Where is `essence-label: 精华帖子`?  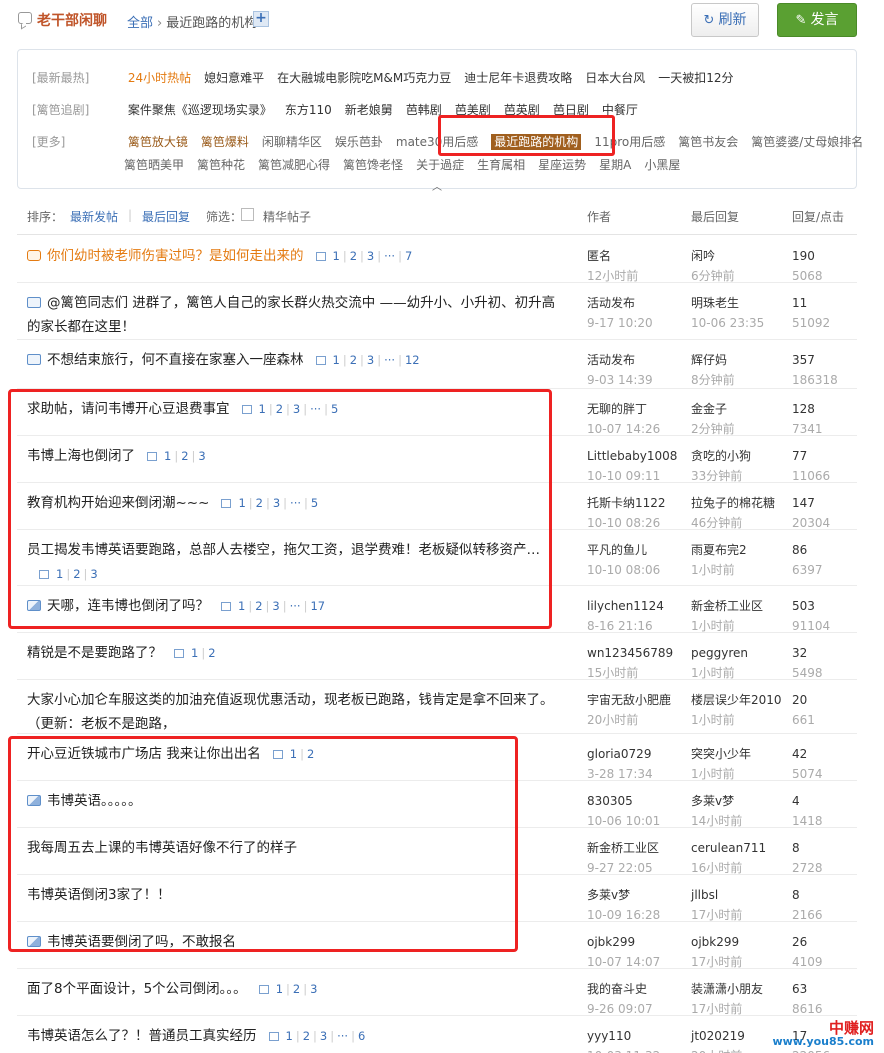 essence-label: 精华帖子 is located at coordinates (287, 216).